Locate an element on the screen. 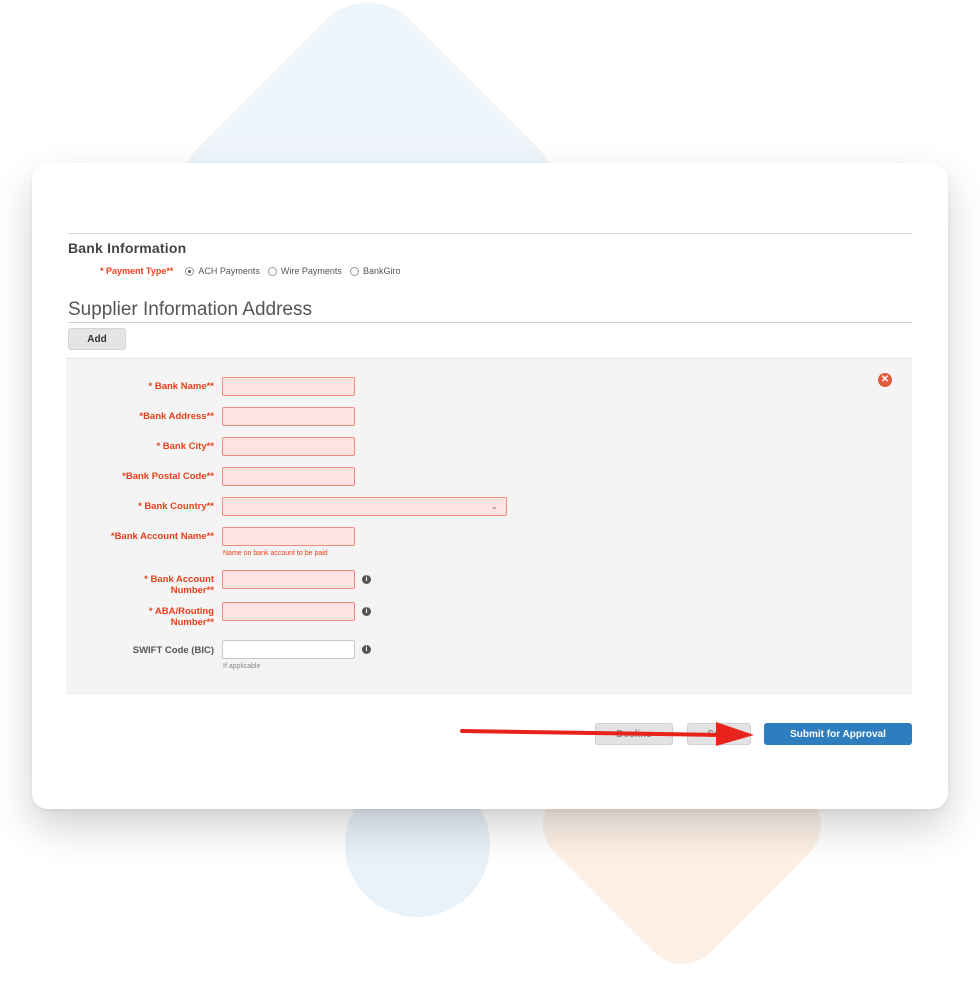 The height and width of the screenshot is (988, 980). bank-postal-code-input is located at coordinates (288, 476).